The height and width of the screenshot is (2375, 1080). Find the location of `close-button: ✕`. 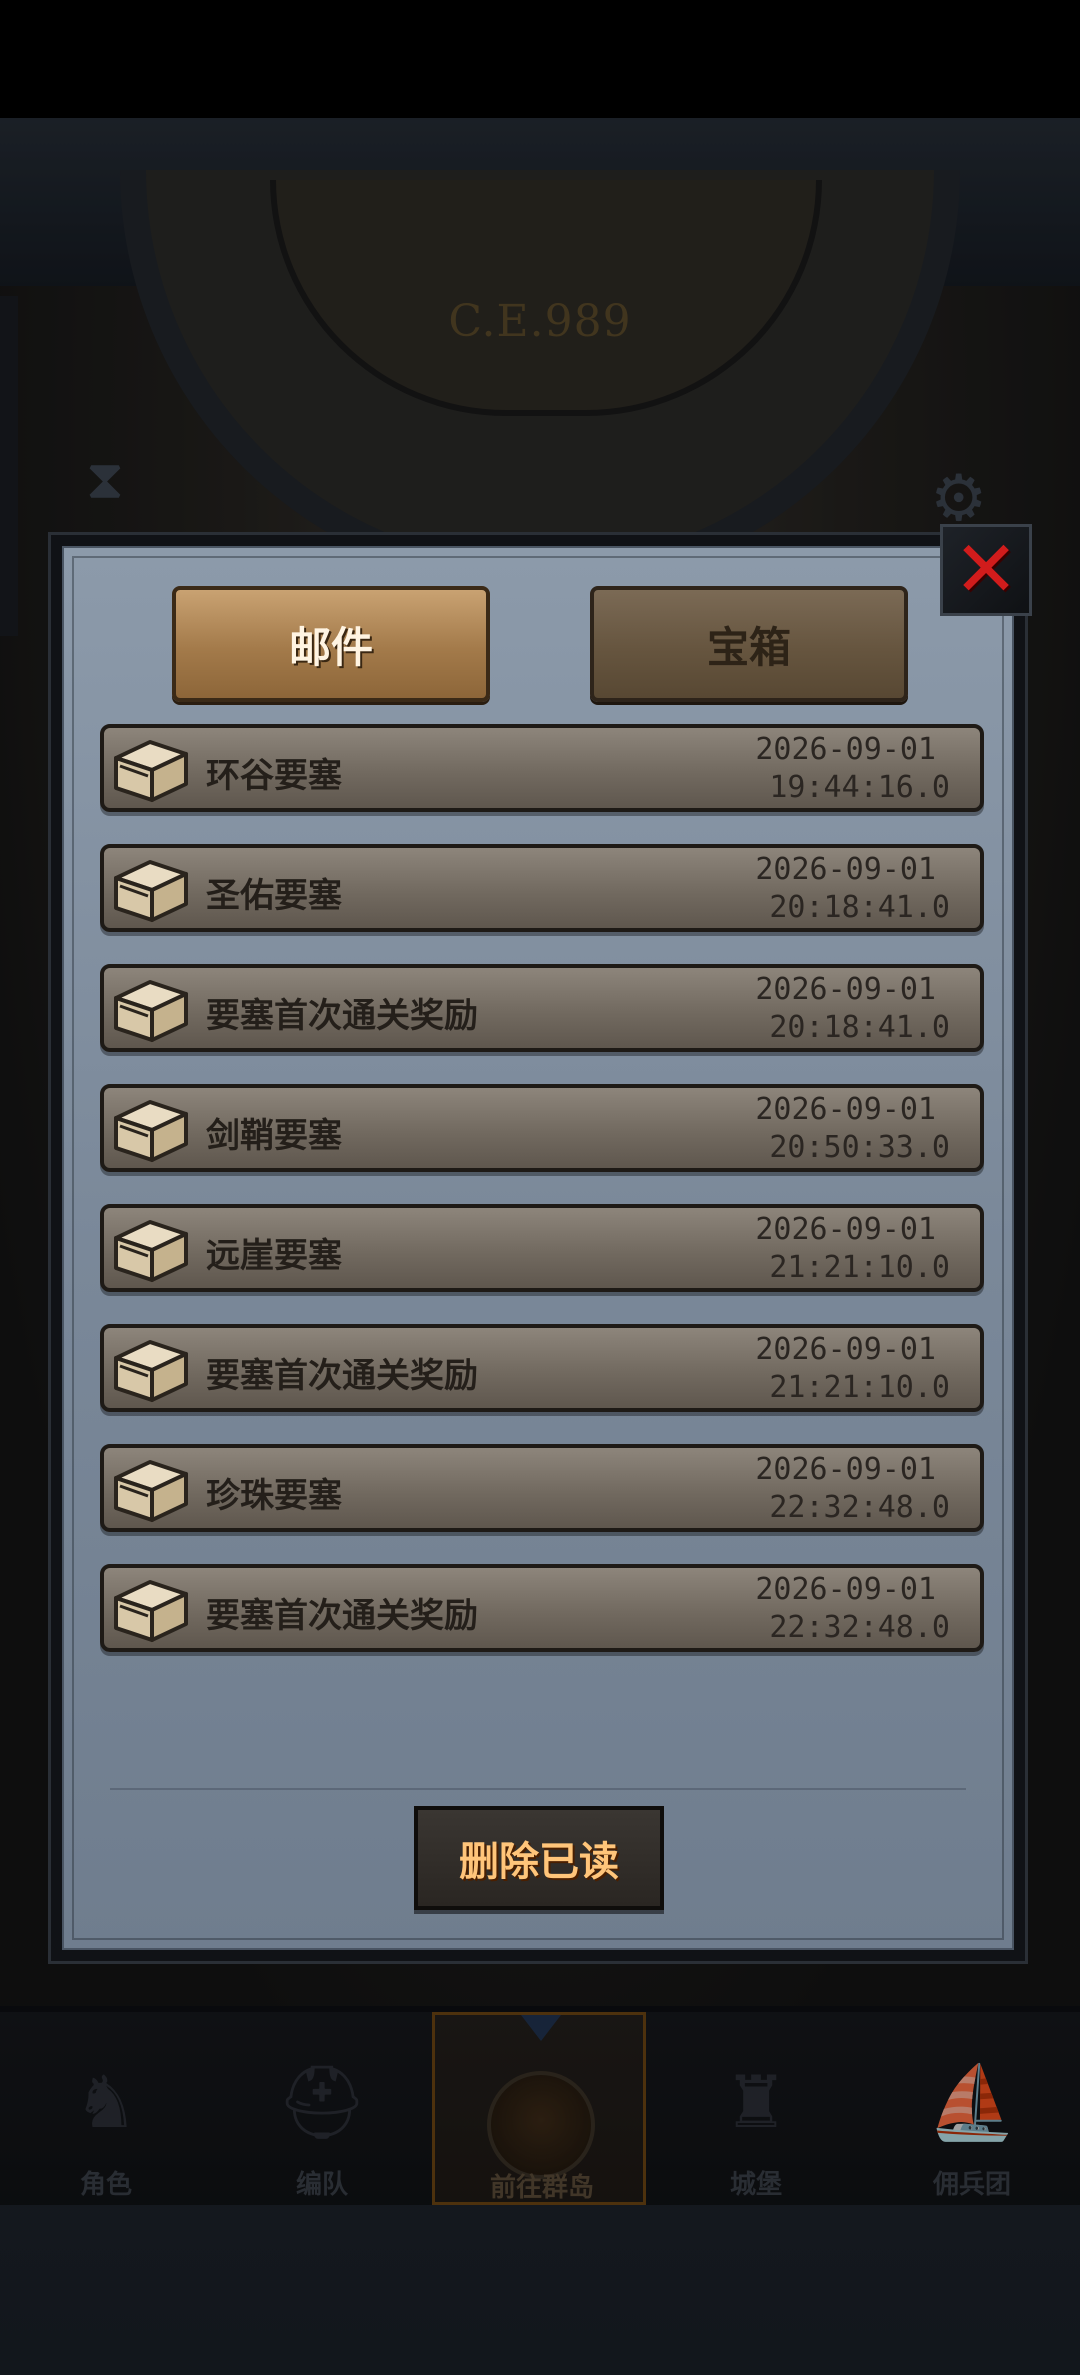

close-button: ✕ is located at coordinates (986, 570).